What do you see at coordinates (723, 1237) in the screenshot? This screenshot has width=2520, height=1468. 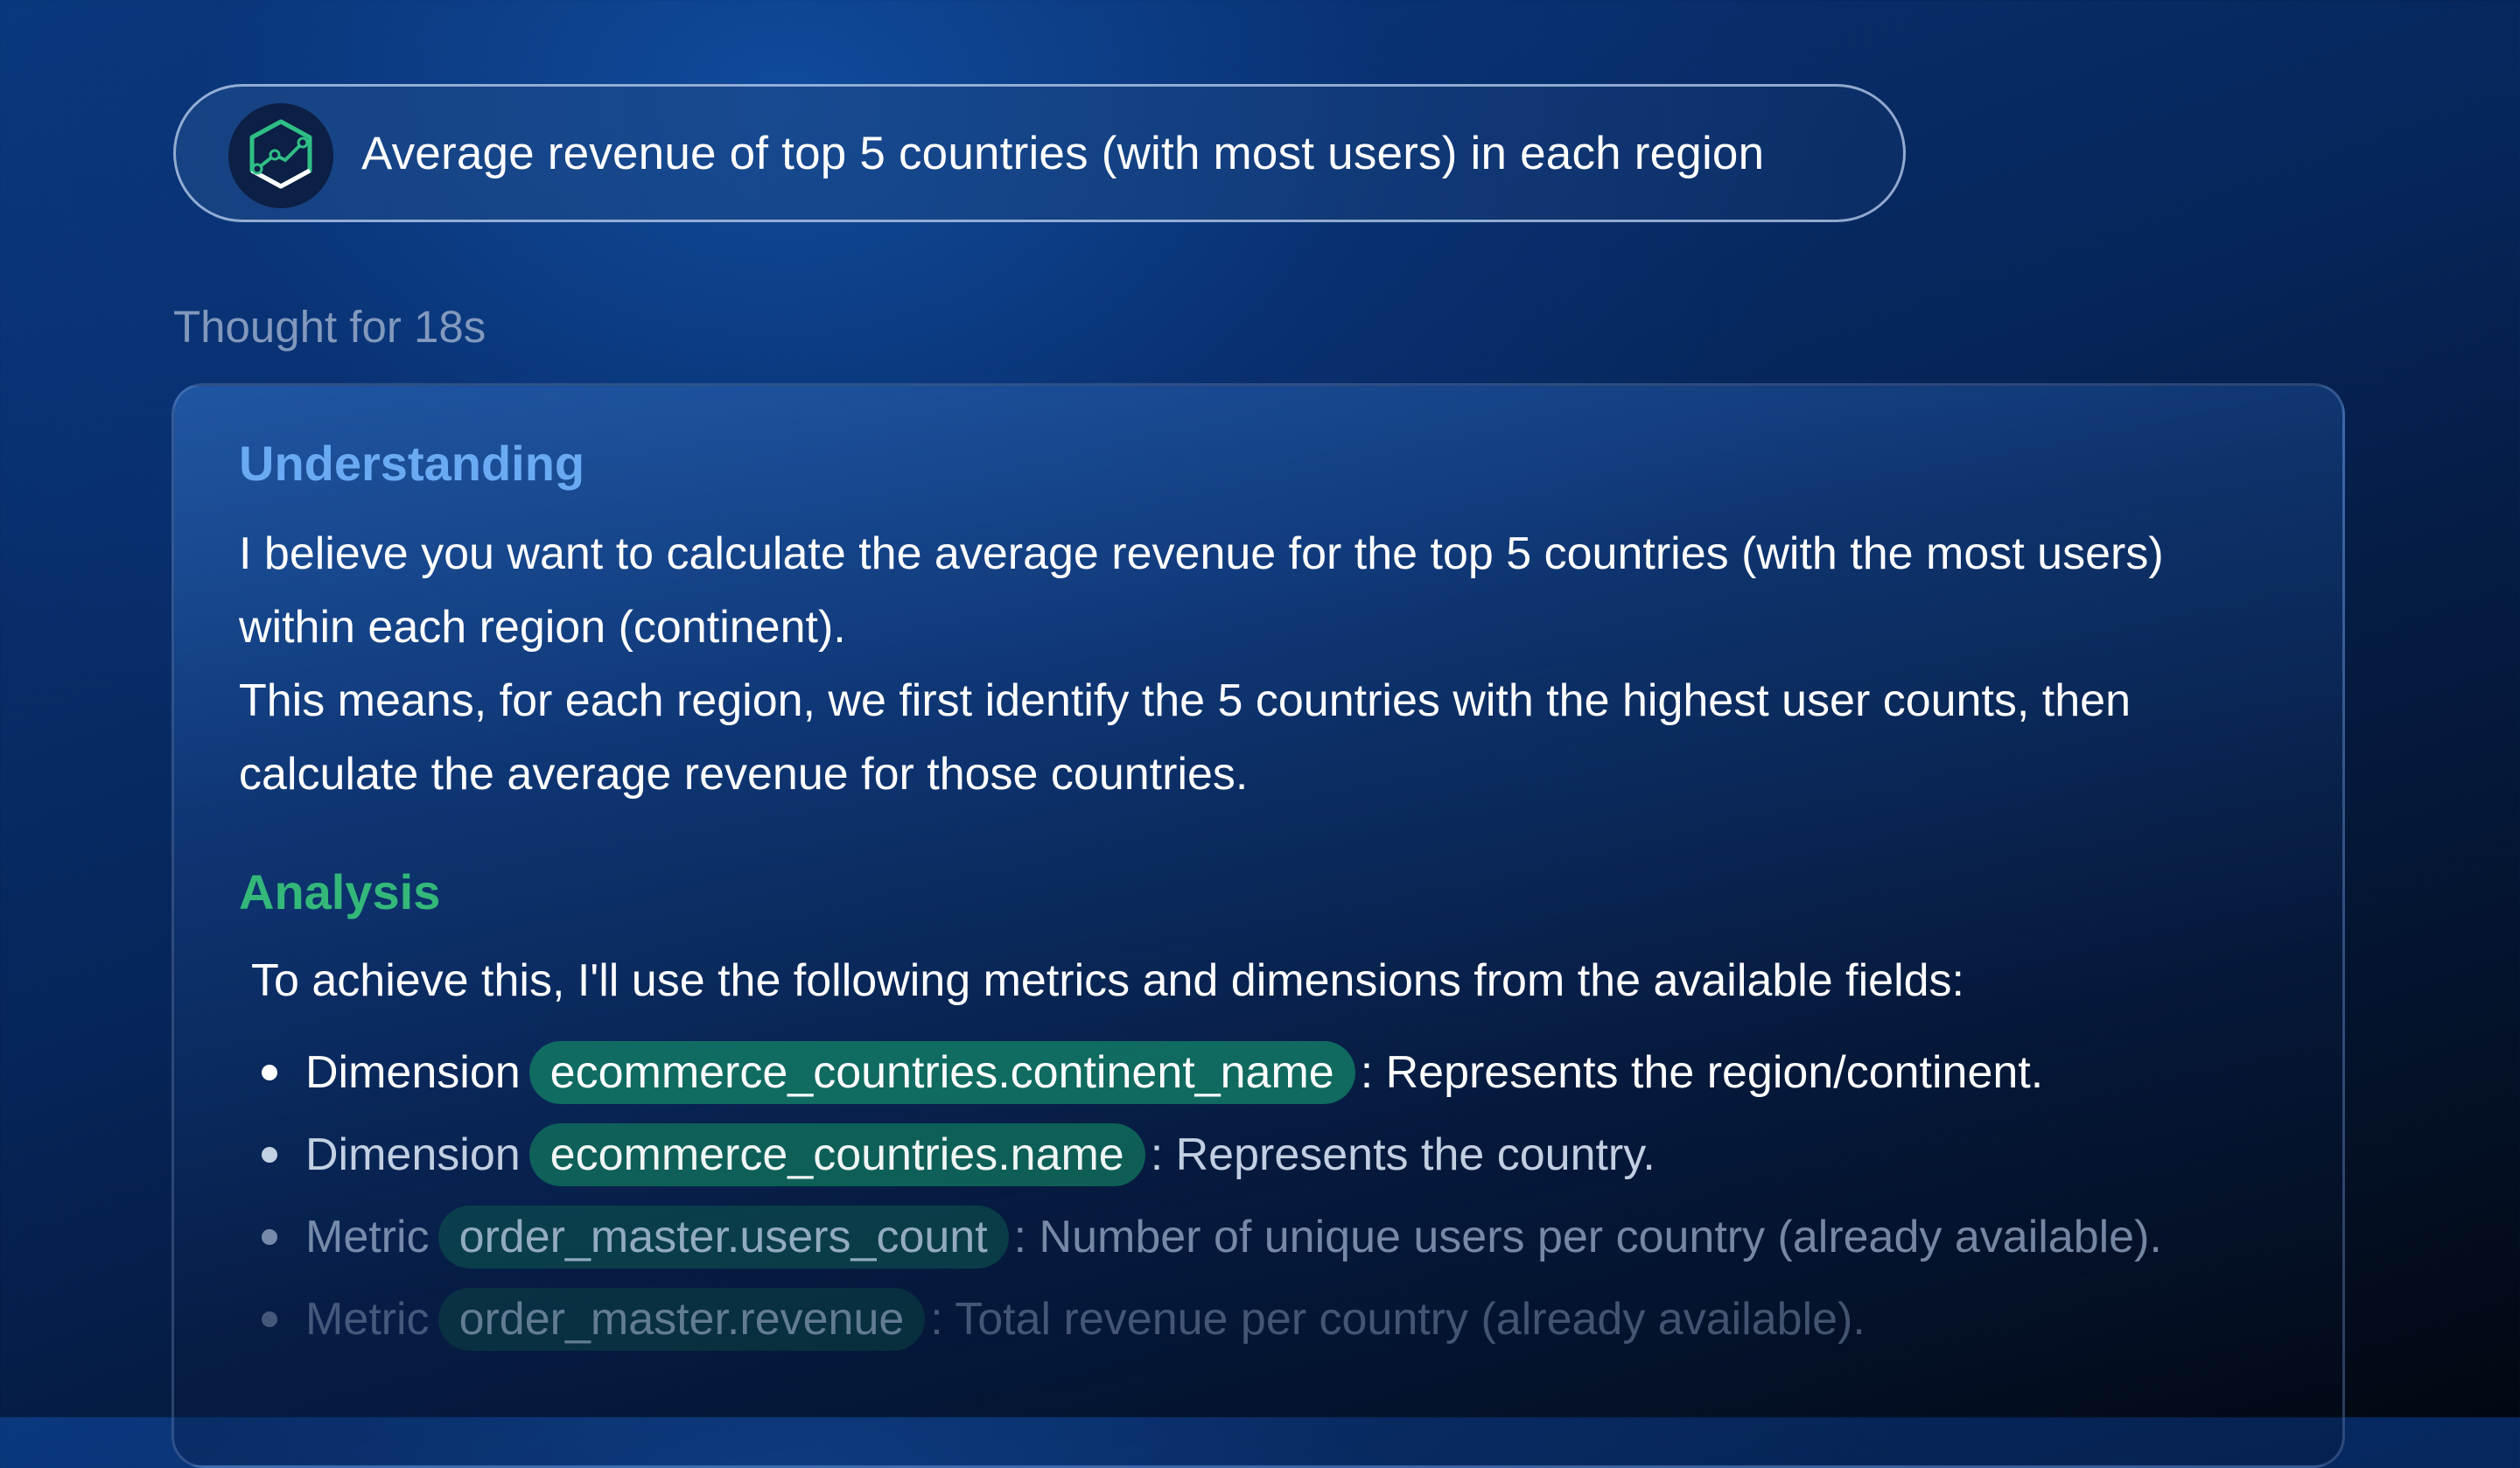 I see `field-chip: order_master.users_count` at bounding box center [723, 1237].